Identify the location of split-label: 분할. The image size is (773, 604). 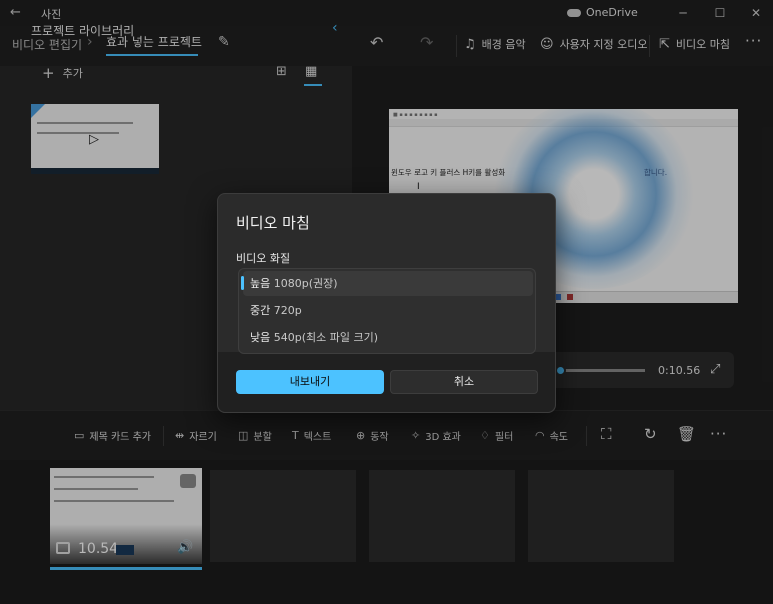
(262, 437).